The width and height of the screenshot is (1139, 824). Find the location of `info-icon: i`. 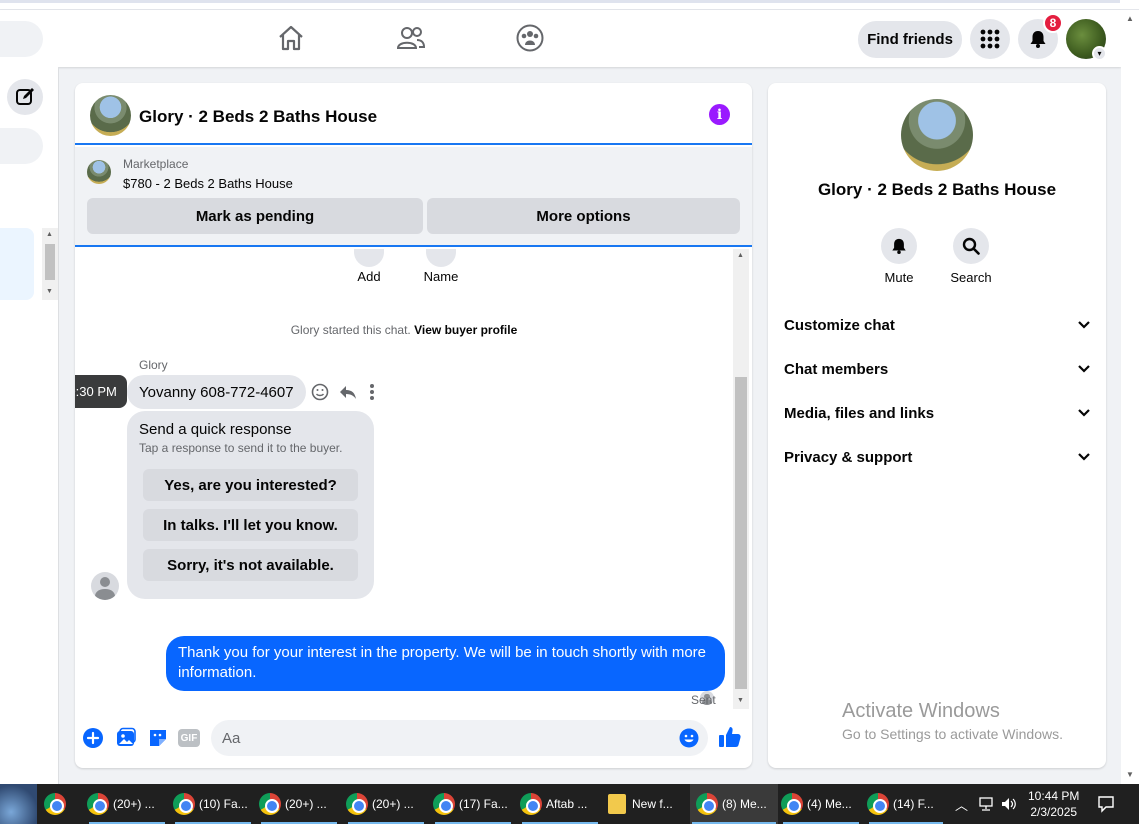

info-icon: i is located at coordinates (719, 114).